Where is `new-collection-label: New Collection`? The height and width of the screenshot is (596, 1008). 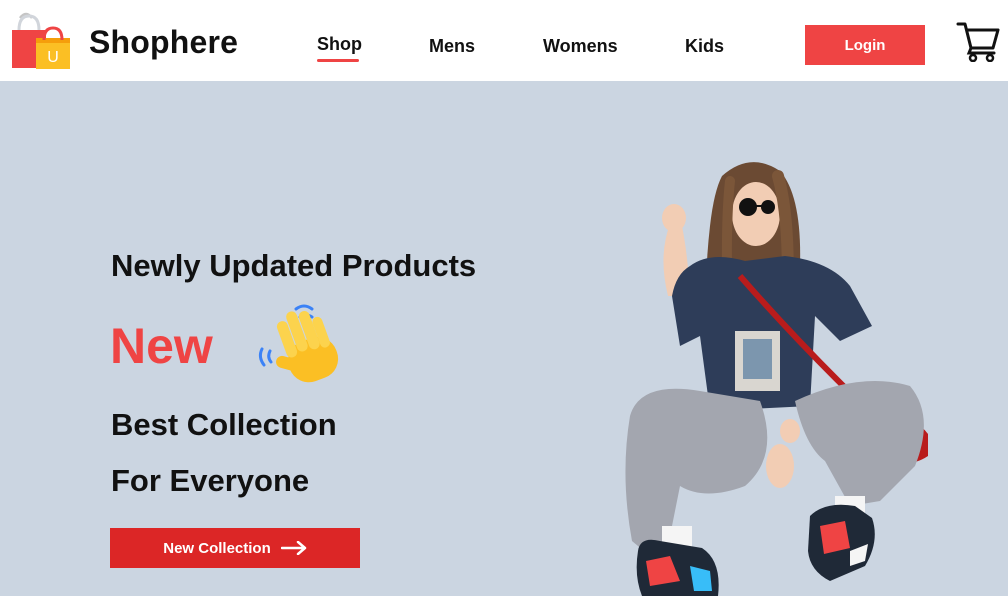 new-collection-label: New Collection is located at coordinates (217, 548).